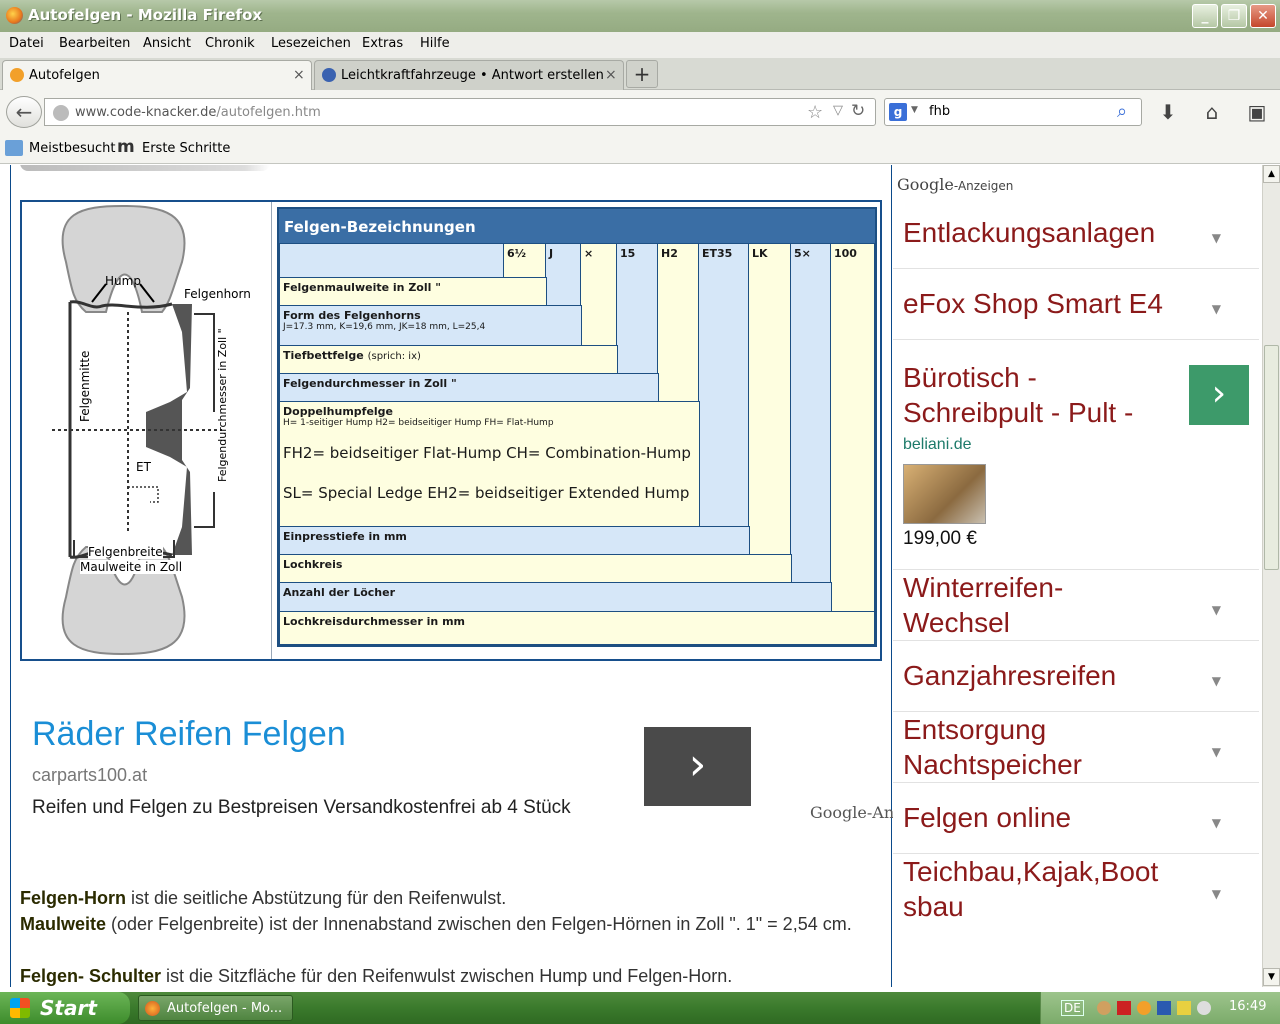 This screenshot has width=1280, height=1024. I want to click on page-scrollbar: ▲ ▼, so click(1271, 576).